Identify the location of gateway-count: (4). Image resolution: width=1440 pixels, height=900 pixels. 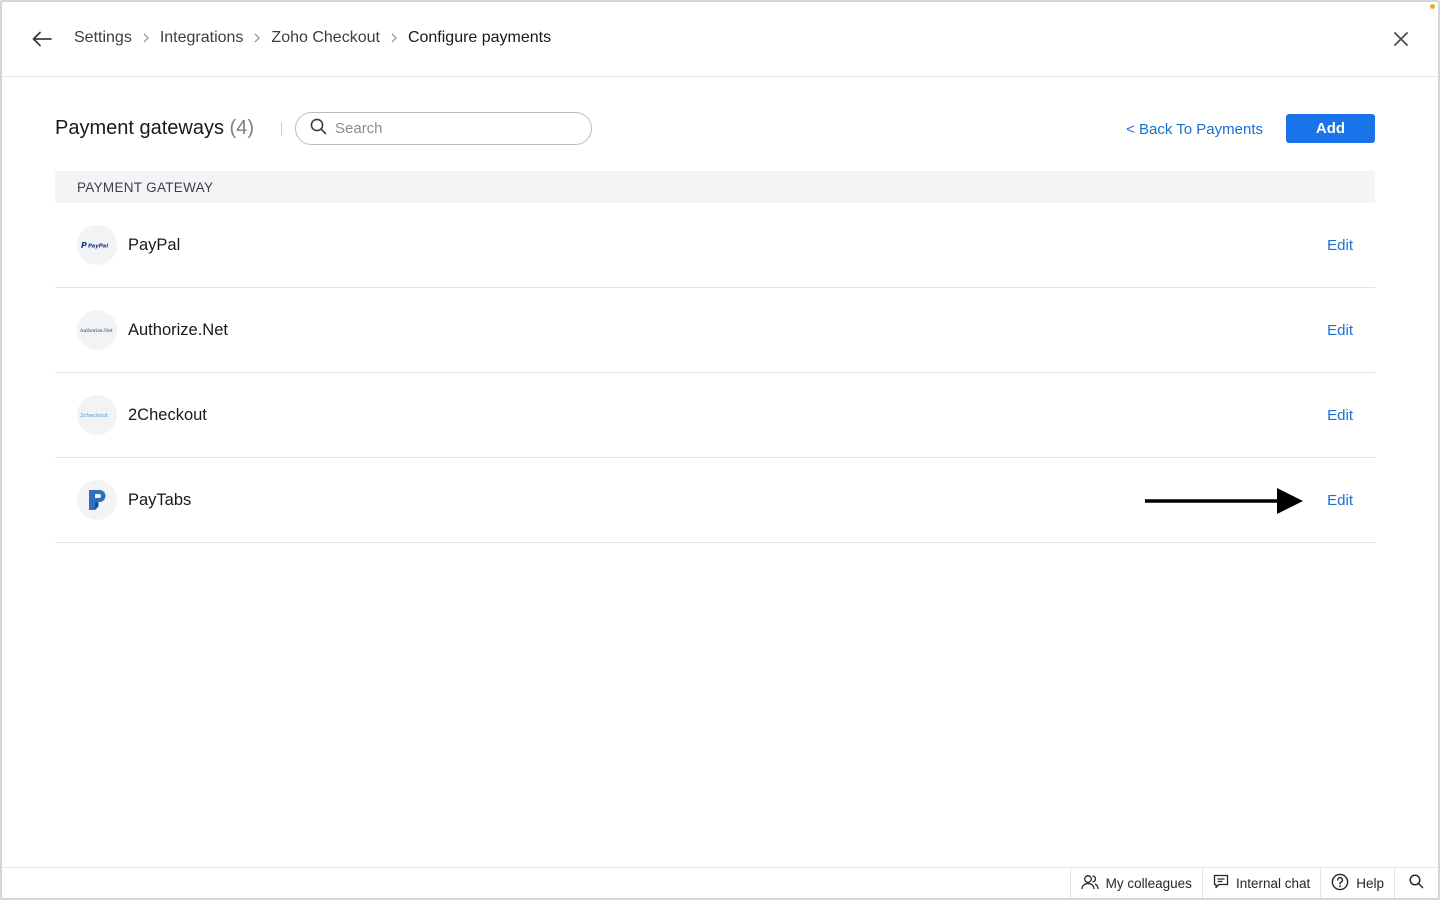
(241, 128).